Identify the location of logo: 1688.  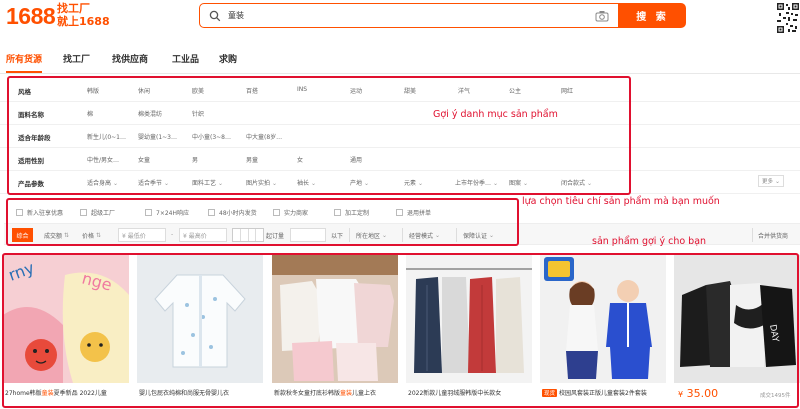
(31, 16).